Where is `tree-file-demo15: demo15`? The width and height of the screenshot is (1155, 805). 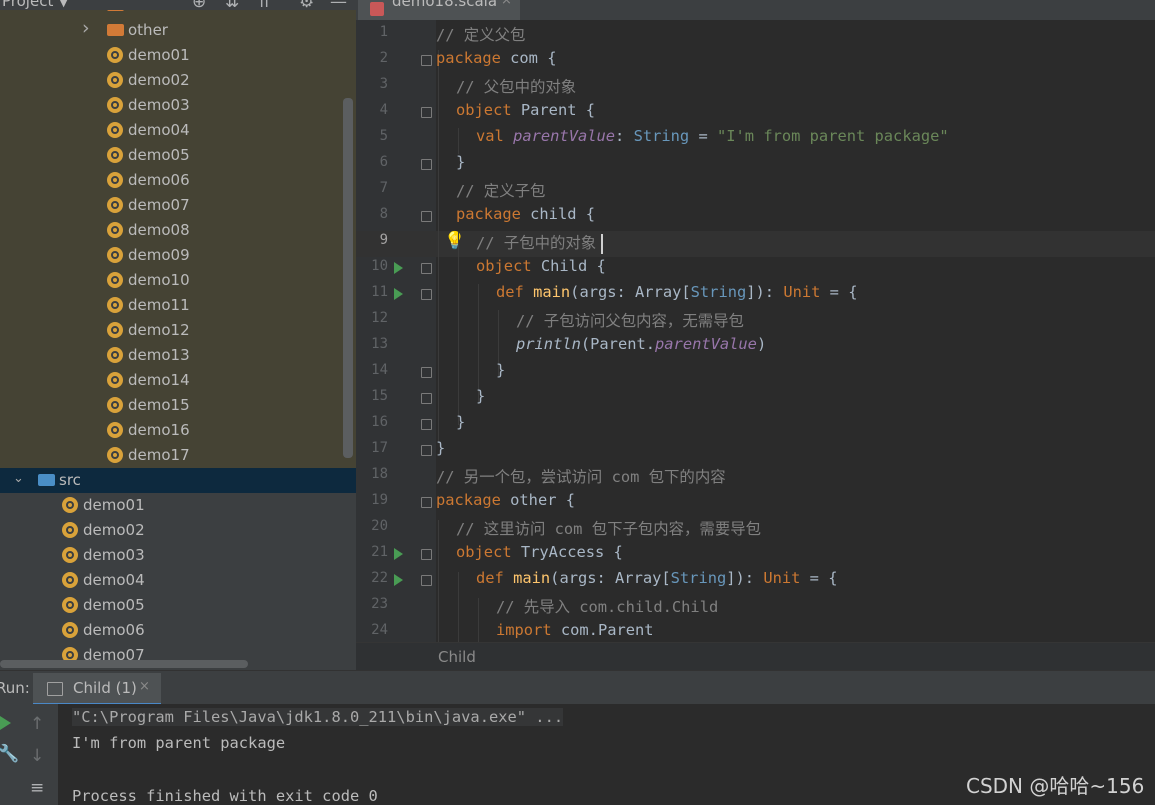 tree-file-demo15: demo15 is located at coordinates (178, 405).